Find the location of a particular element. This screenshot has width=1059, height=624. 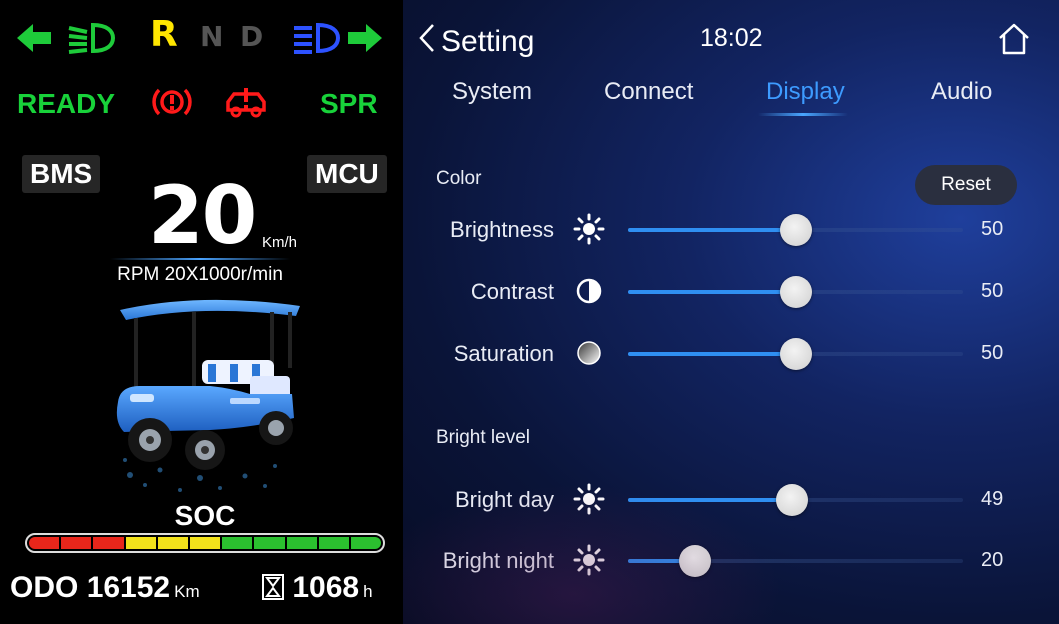

odo-unit: Km is located at coordinates (187, 591).